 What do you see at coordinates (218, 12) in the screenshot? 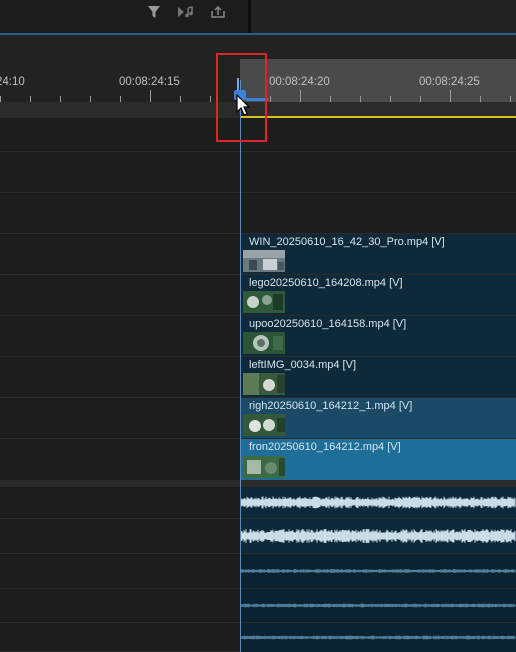
I see `export-frame-icon` at bounding box center [218, 12].